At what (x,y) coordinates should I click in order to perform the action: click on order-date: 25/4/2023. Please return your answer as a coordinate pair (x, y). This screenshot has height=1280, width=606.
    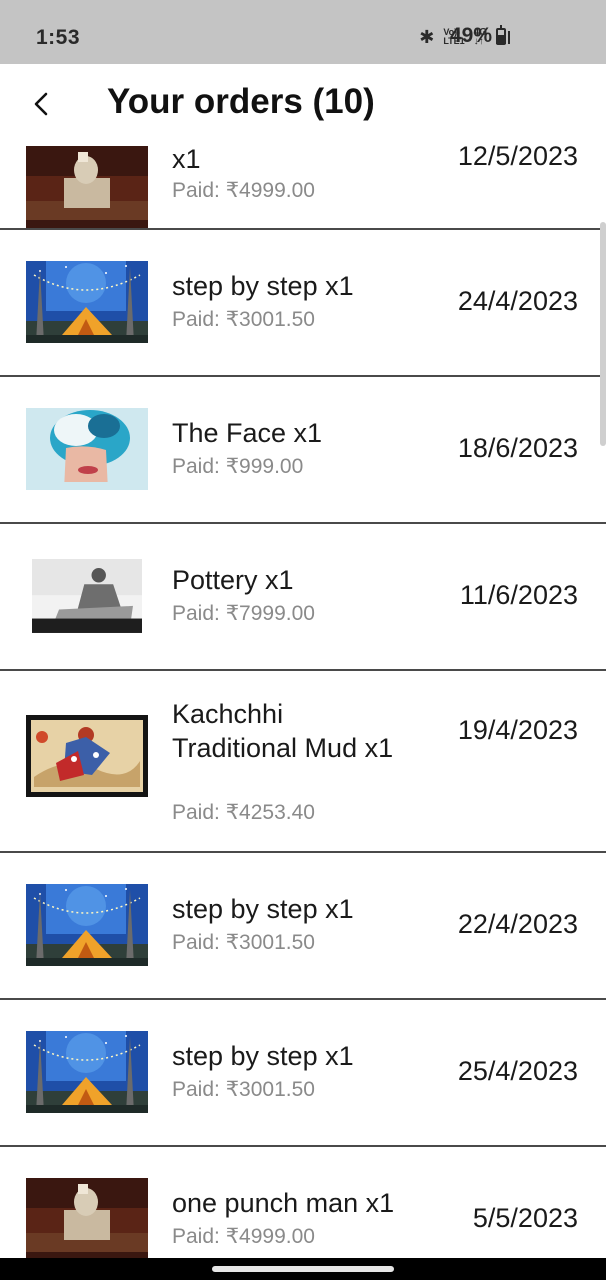
    Looking at the image, I should click on (517, 1071).